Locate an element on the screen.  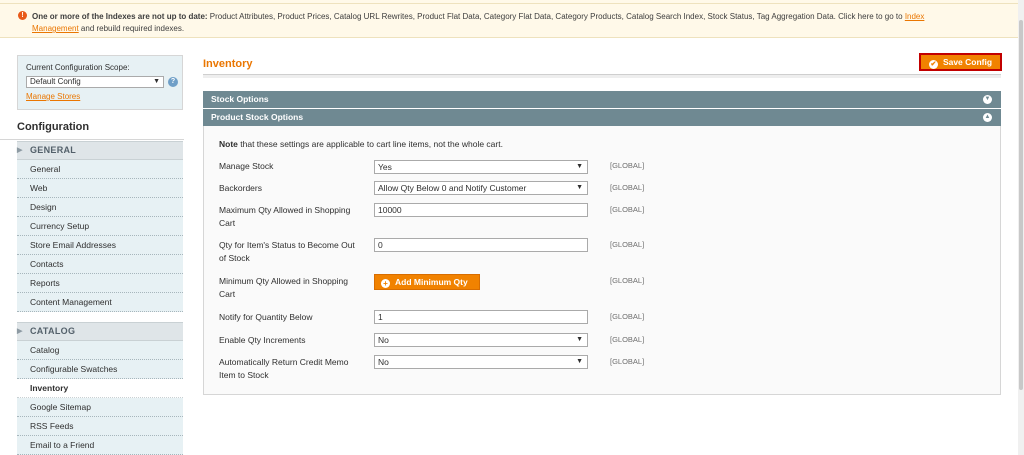
nav-group-header-catalog: ▶ CATALOG is located at coordinates (100, 331).